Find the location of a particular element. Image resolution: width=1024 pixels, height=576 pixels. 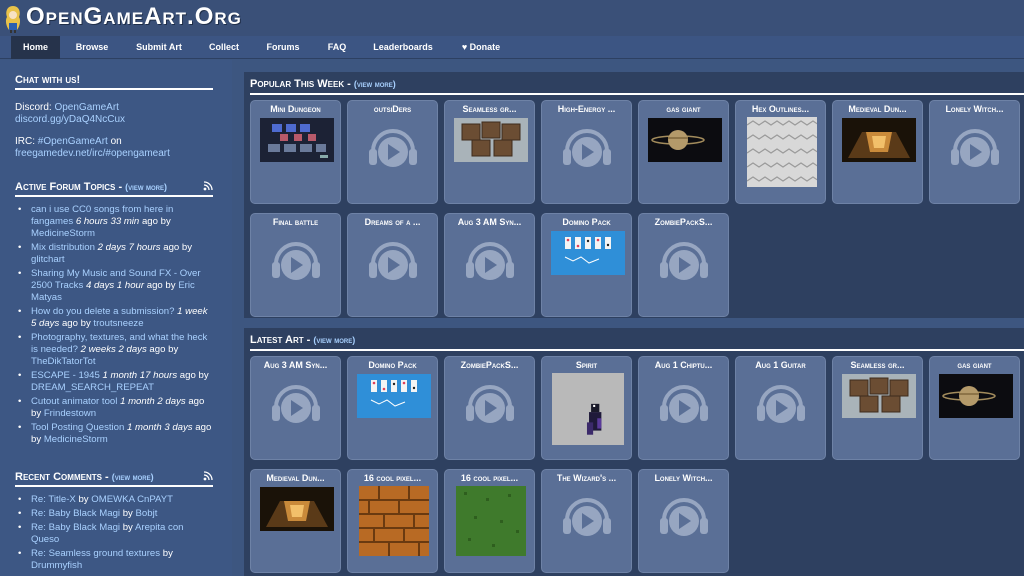

forum-topic-time: 4 days 1 hour is located at coordinates (115, 285).